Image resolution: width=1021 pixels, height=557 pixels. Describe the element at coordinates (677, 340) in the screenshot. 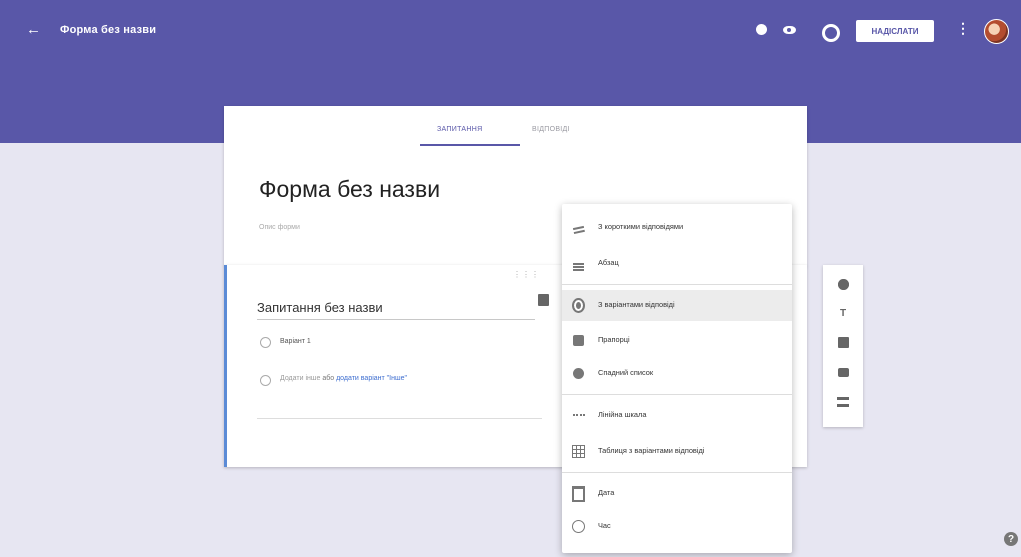

I see `menu-item-checkboxes: Прапорці` at that location.